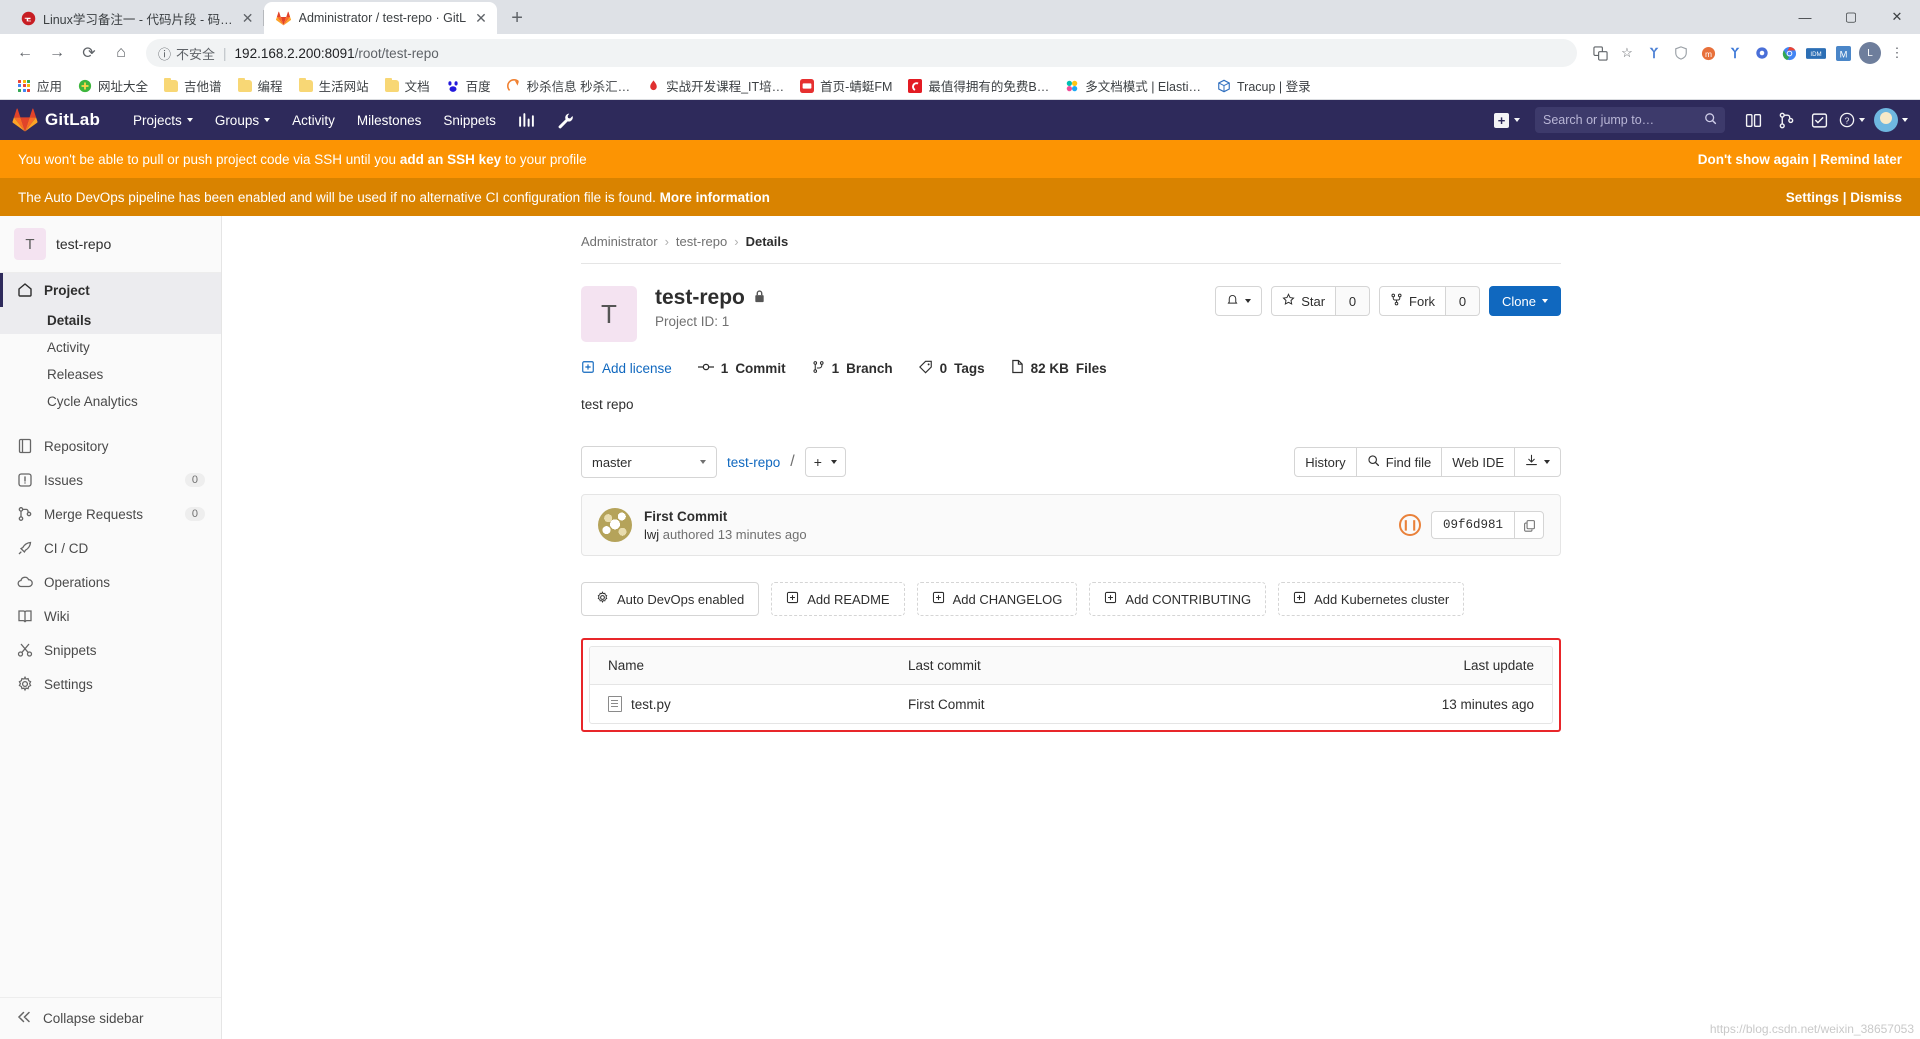 The height and width of the screenshot is (1039, 1920). Describe the element at coordinates (670, 599) in the screenshot. I see `auto-devops-button: Auto DevOps enabled` at that location.